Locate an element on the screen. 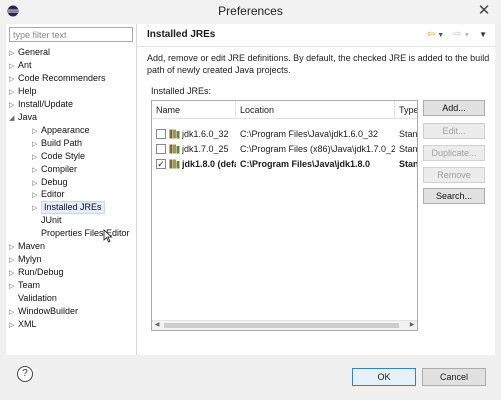 This screenshot has width=501, height=400. mouse-cursor-icon is located at coordinates (108, 236).